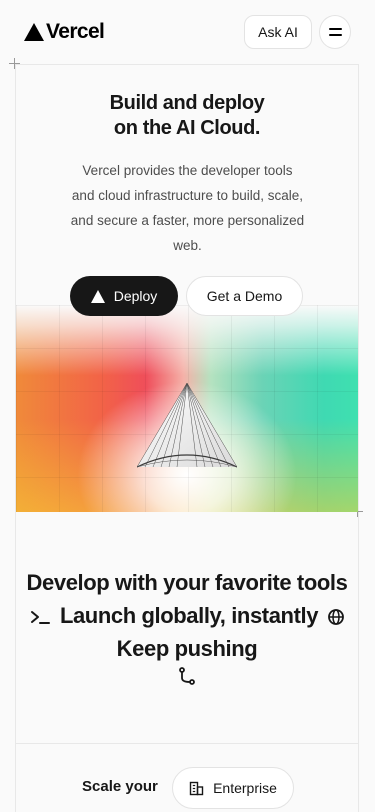 The height and width of the screenshot is (812, 375). Describe the element at coordinates (187, 32) in the screenshot. I see `site-header: Vercel Ask AI` at that location.